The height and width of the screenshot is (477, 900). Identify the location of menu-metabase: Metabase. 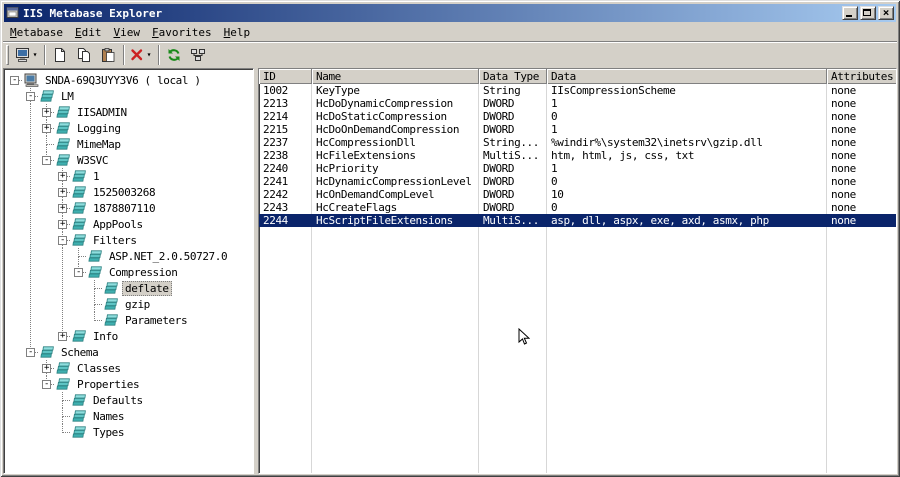
(36, 32).